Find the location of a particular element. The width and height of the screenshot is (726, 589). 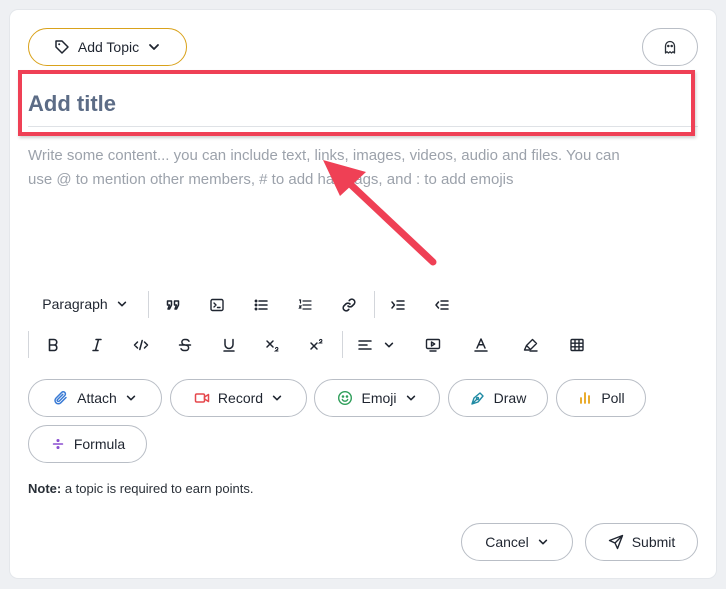

subscript-icon is located at coordinates (273, 345).